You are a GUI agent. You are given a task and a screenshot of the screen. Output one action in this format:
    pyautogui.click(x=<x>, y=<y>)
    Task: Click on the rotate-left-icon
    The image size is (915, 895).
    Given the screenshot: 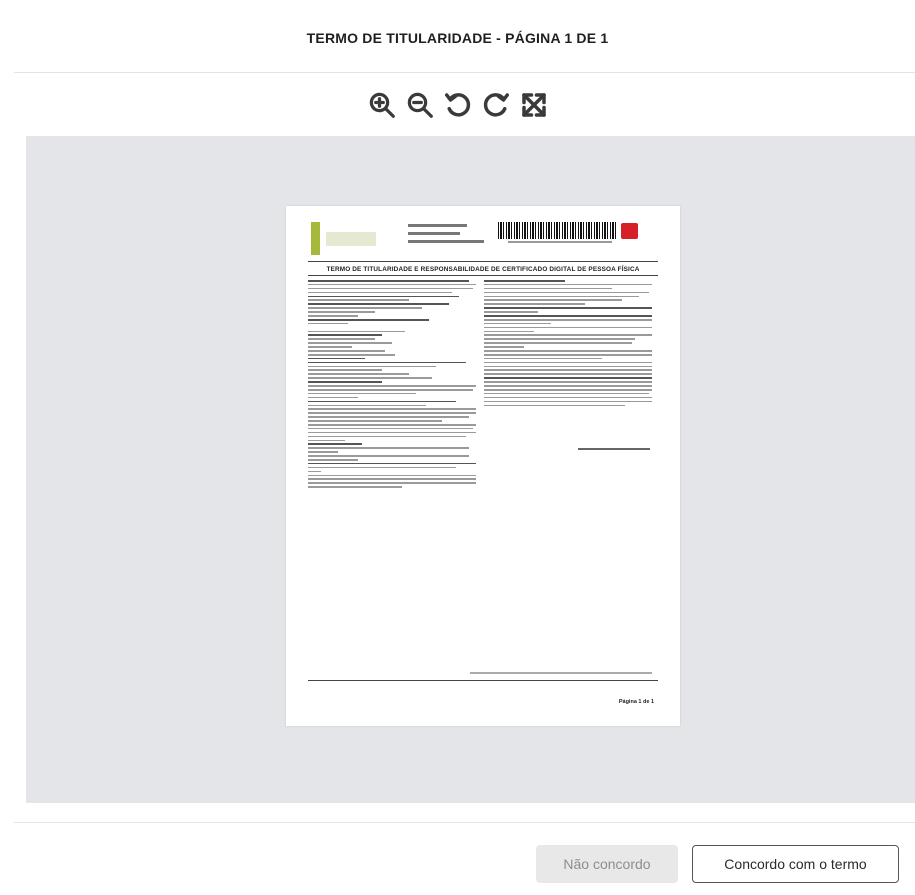 What is the action you would take?
    pyautogui.click(x=457, y=105)
    